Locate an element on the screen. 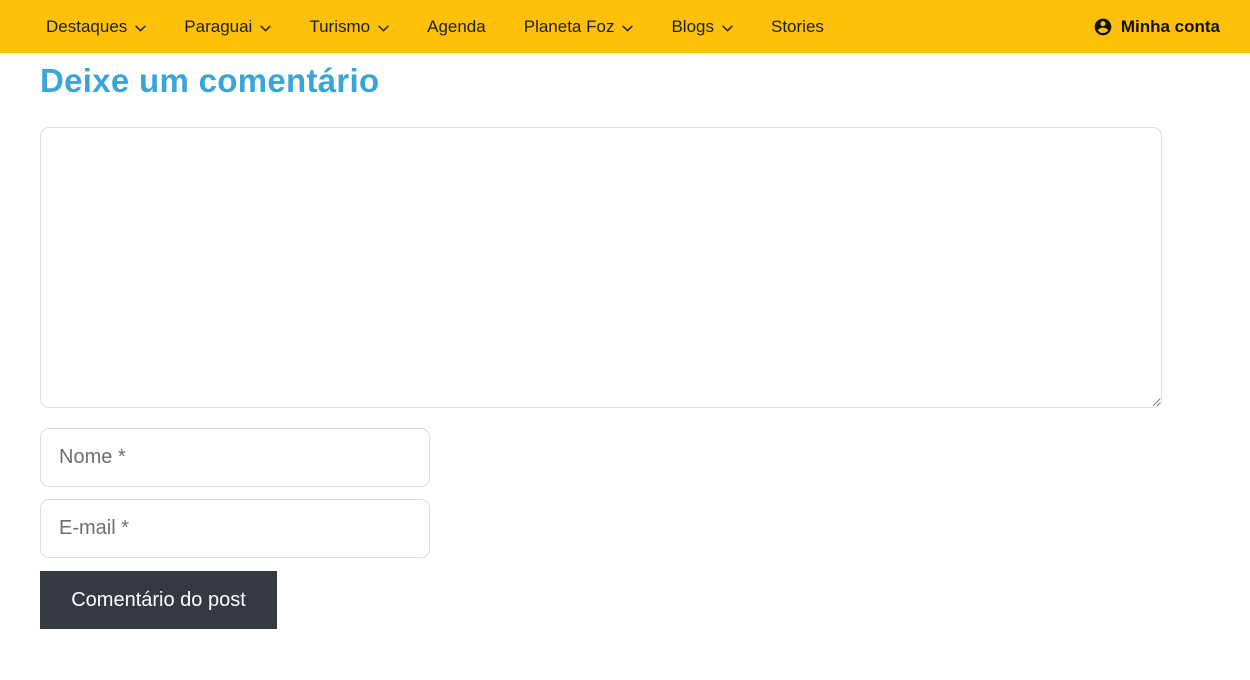 The height and width of the screenshot is (680, 1250). account-circle-icon is located at coordinates (1103, 26).